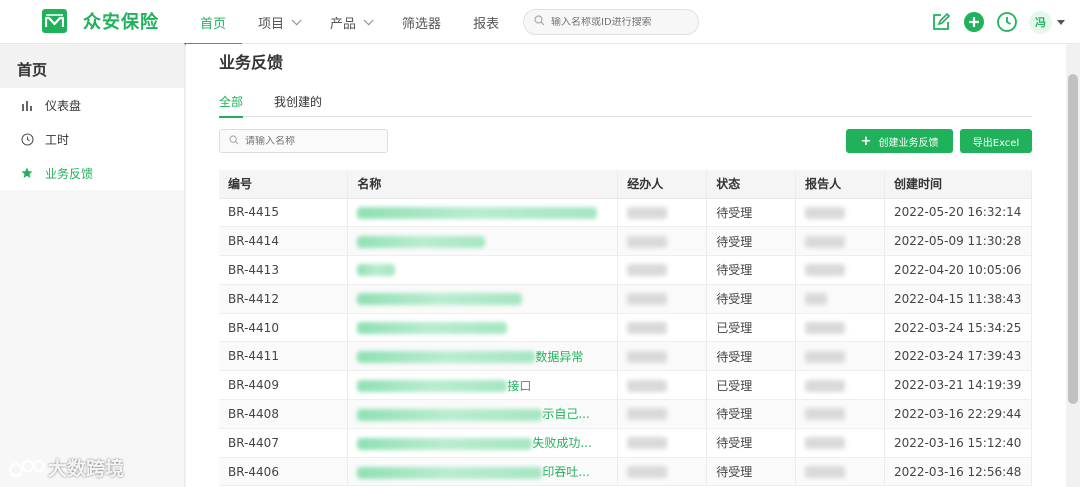  I want to click on table-row: BR-4411 数据异常 待受理 2022-03-24 17:39:43, so click(626, 356).